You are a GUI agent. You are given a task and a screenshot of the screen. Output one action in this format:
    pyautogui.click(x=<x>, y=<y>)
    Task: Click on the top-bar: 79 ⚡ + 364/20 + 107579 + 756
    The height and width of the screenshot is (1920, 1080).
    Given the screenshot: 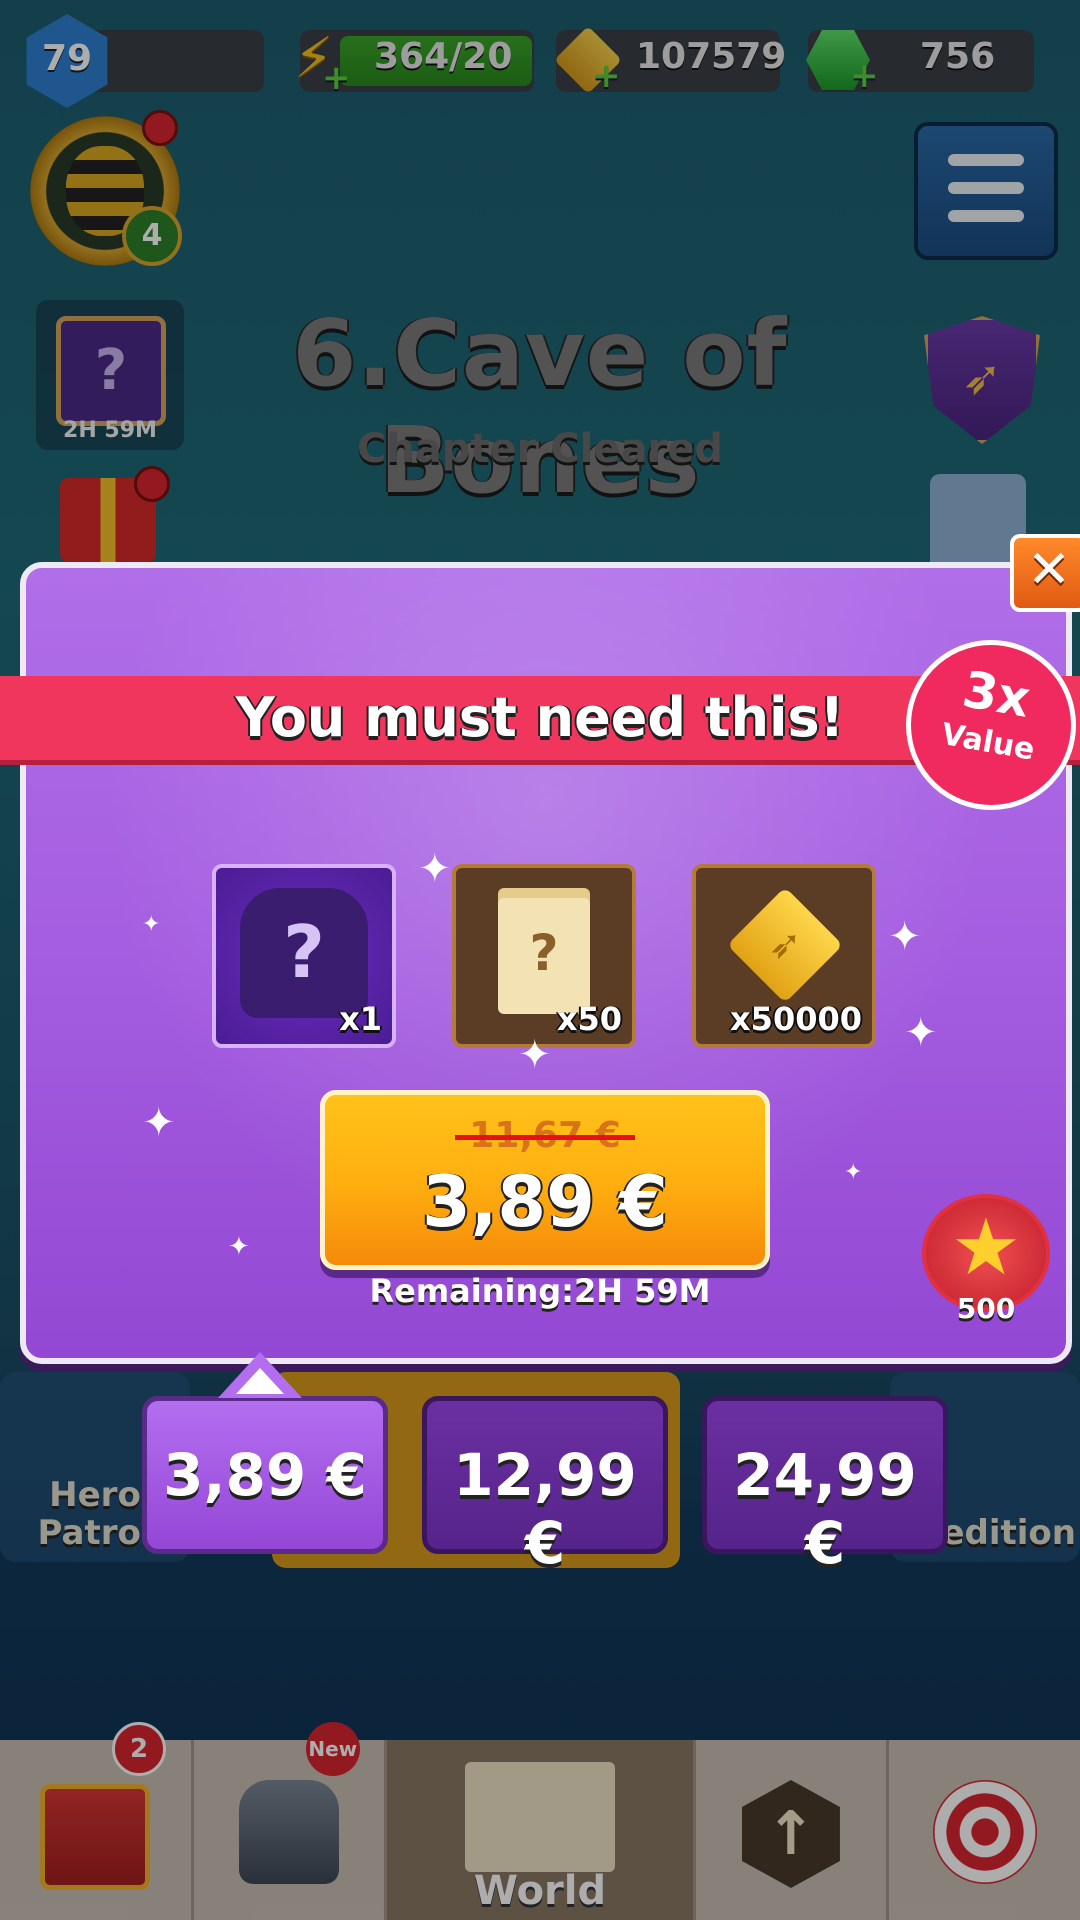 What is the action you would take?
    pyautogui.click(x=540, y=55)
    